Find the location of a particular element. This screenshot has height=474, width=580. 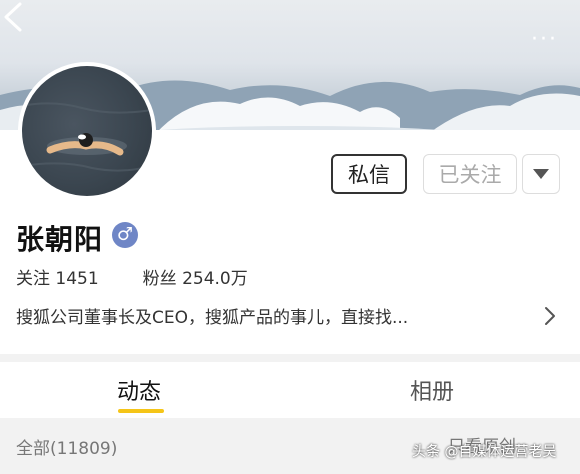

stats-row: 关注 1451 粉丝 254.0万 is located at coordinates (132, 276).